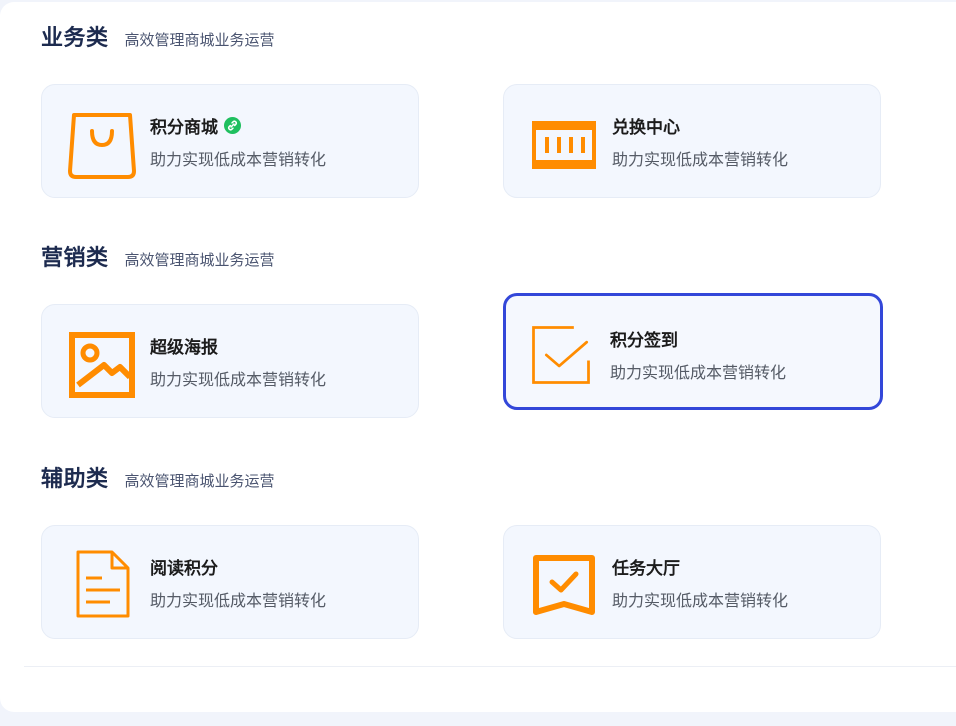 The height and width of the screenshot is (726, 956). I want to click on checkbox-icon, so click(561, 355).